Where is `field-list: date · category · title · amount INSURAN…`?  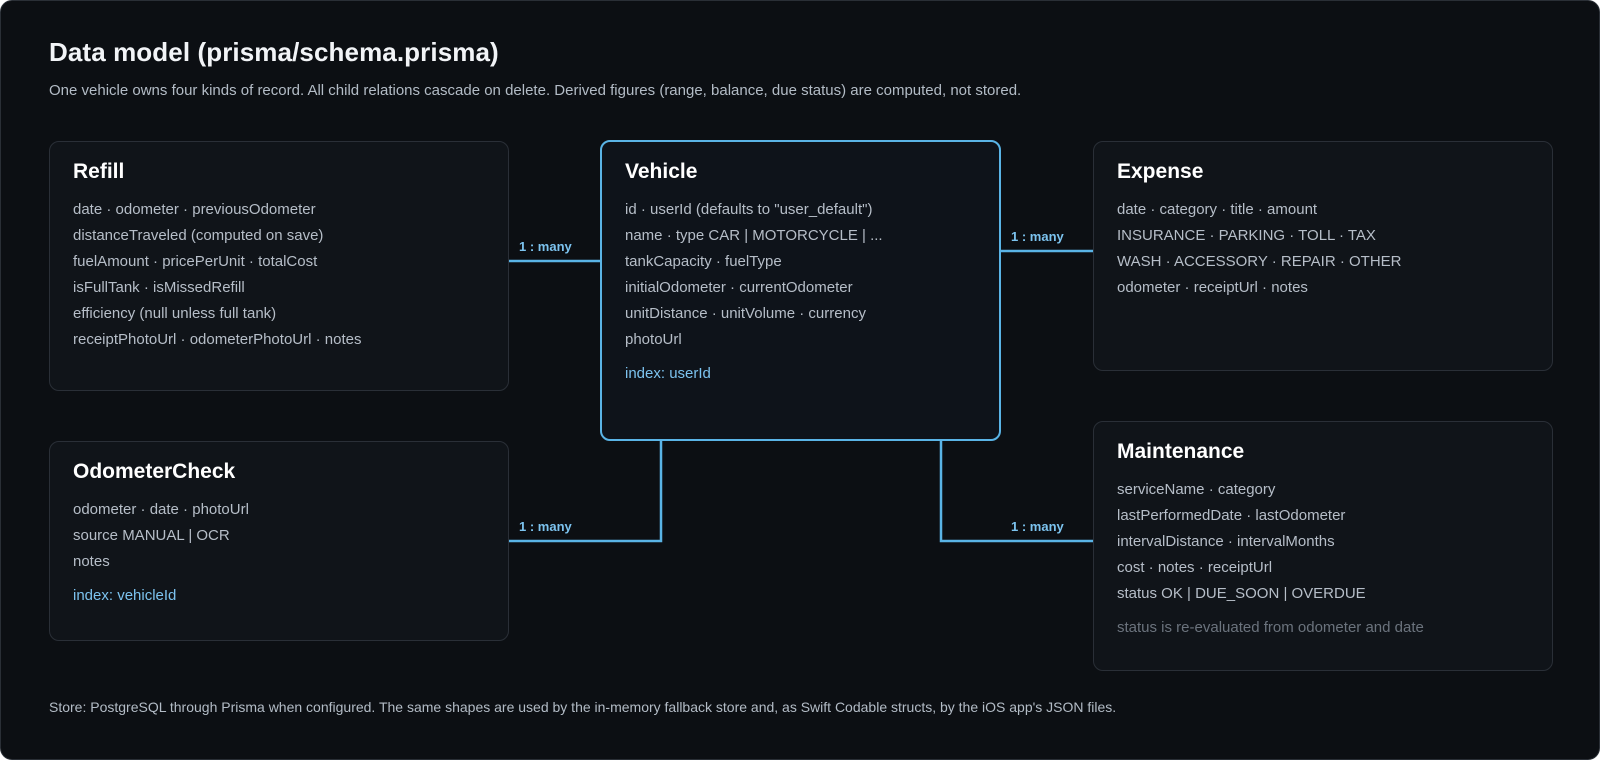
field-list: date · category · title · amount INSURAN… is located at coordinates (1323, 249).